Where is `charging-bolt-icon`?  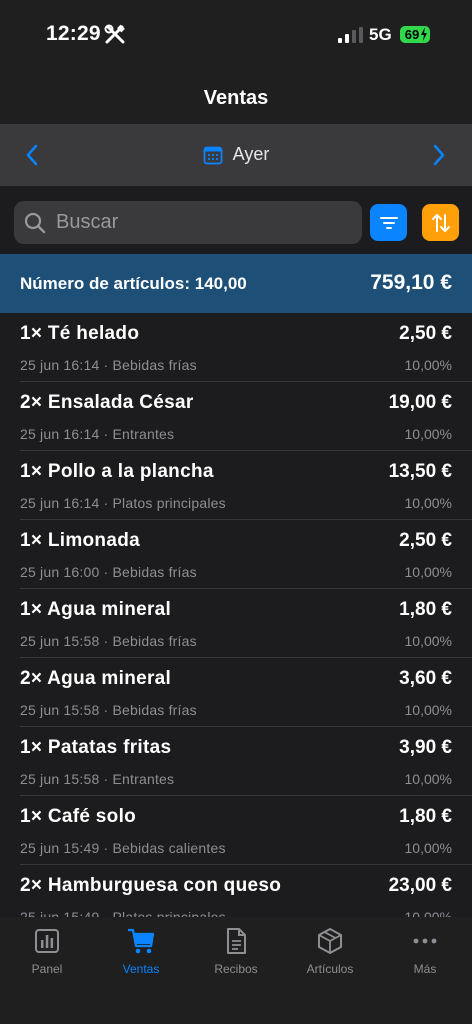 charging-bolt-icon is located at coordinates (424, 34).